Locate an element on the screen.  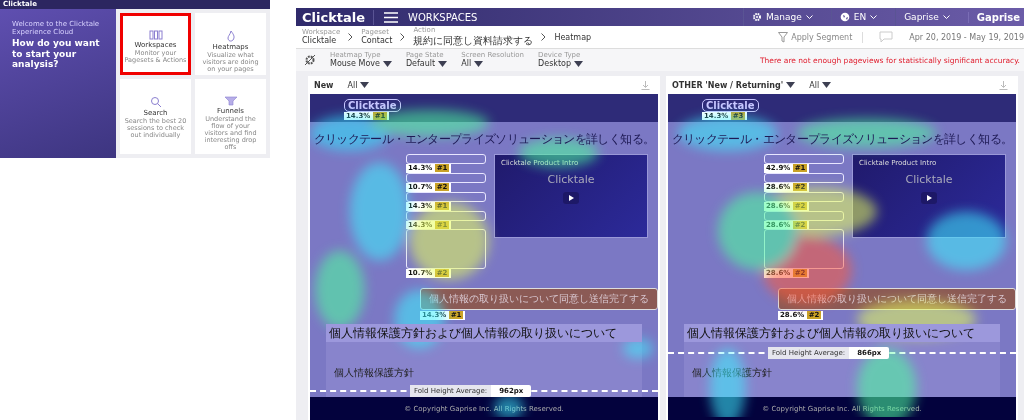
funnel-icon is located at coordinates (230, 101).